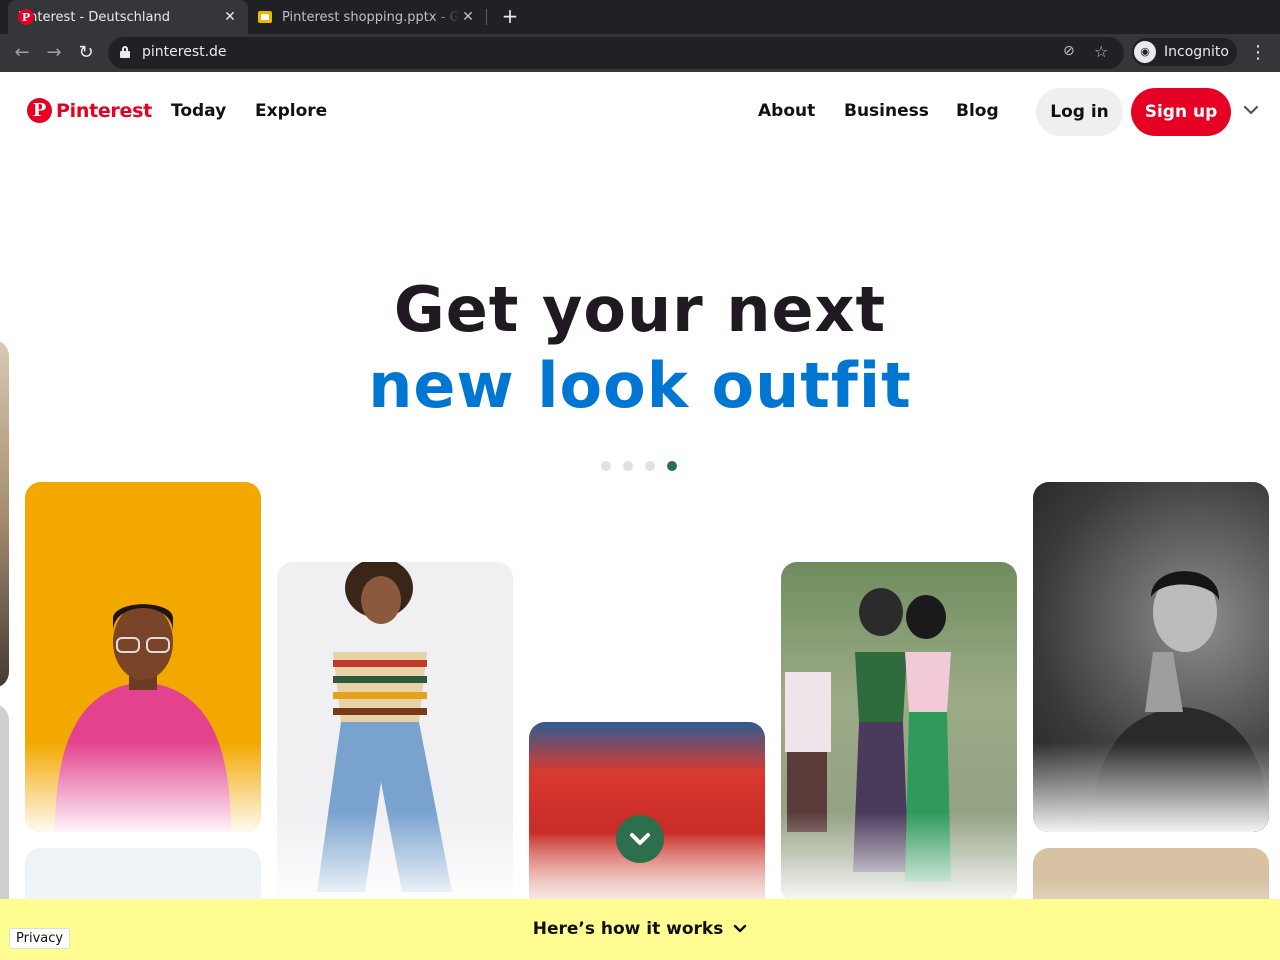 The height and width of the screenshot is (960, 1280). What do you see at coordinates (672, 466) in the screenshot?
I see `carousel-dot-active` at bounding box center [672, 466].